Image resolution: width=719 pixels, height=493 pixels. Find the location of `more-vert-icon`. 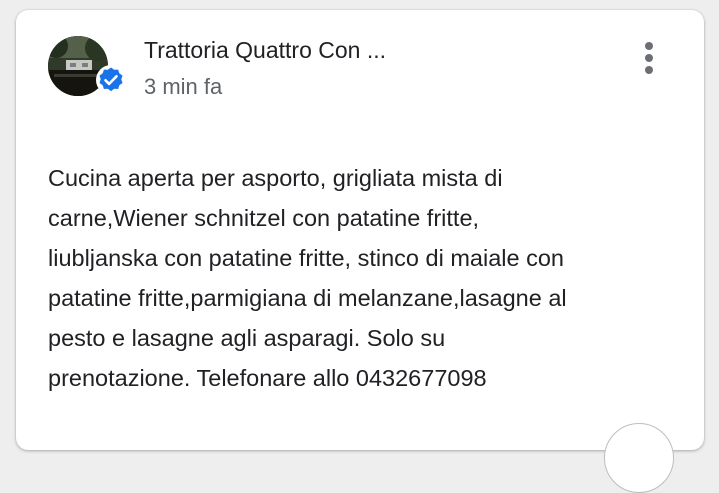

more-vert-icon is located at coordinates (649, 58).